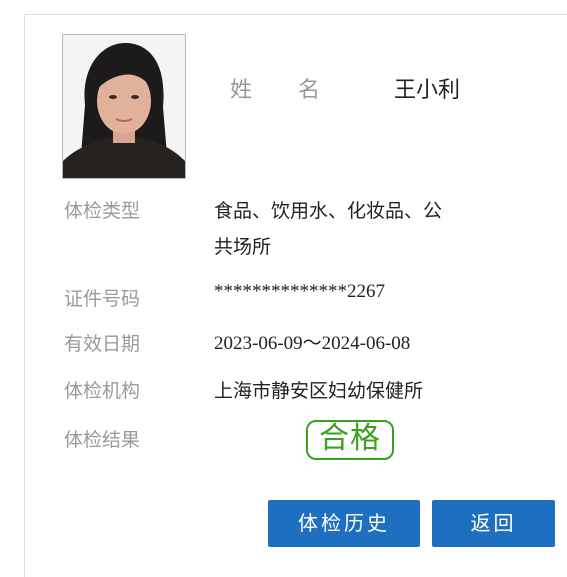 The height and width of the screenshot is (577, 567). Describe the element at coordinates (493, 523) in the screenshot. I see `back-button: 返回` at that location.